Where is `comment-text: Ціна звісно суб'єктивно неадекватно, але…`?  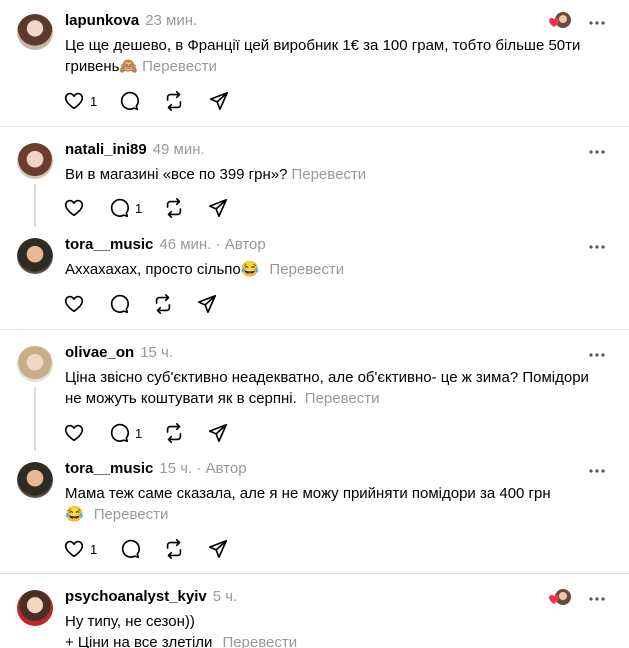 comment-text: Ціна звісно суб'єктивно неадекватно, але… is located at coordinates (330, 388).